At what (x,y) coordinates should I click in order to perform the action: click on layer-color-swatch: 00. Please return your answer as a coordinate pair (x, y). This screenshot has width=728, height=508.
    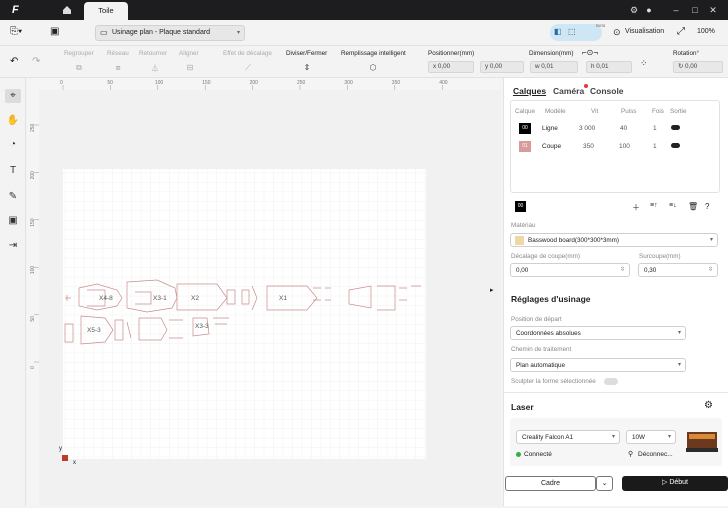
    Looking at the image, I should click on (525, 128).